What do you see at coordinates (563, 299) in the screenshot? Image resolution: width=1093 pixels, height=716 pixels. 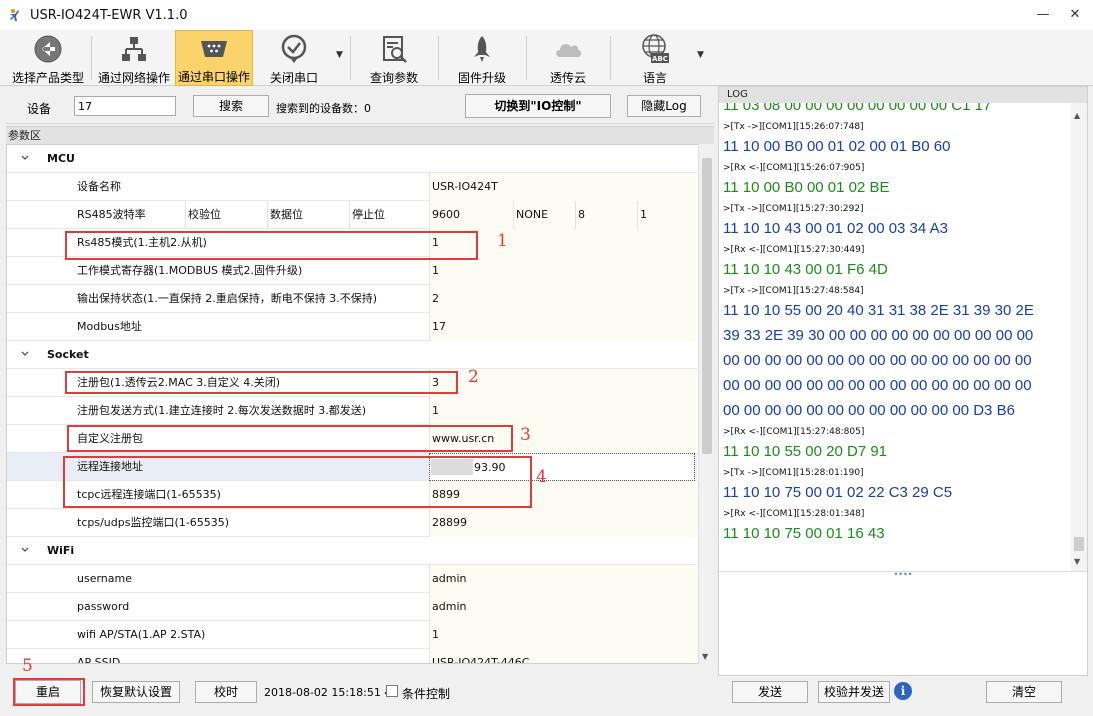 I see `param-value: 2` at bounding box center [563, 299].